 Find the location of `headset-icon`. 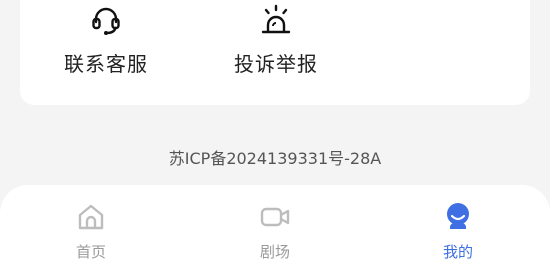

headset-icon is located at coordinates (106, 21).